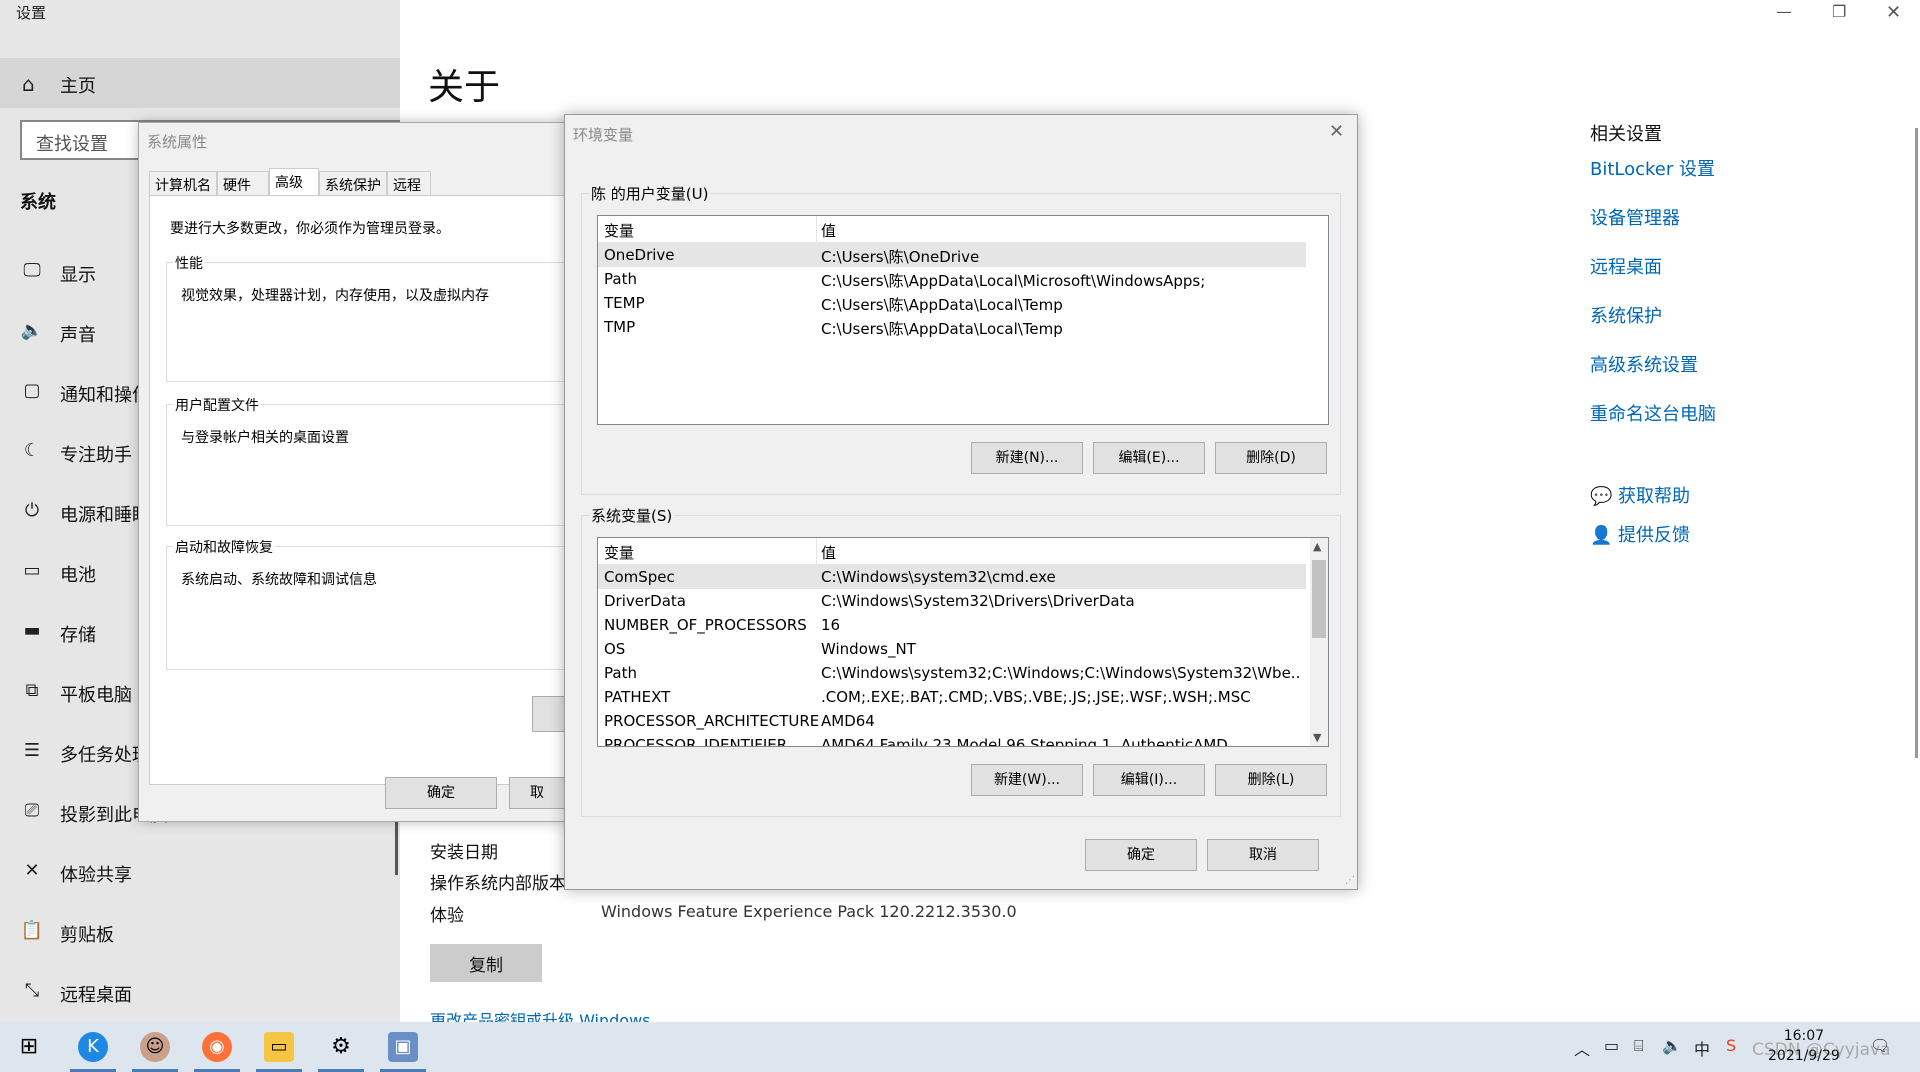 The height and width of the screenshot is (1072, 1920). What do you see at coordinates (1611, 1045) in the screenshot?
I see `battery-icon: ▭` at bounding box center [1611, 1045].